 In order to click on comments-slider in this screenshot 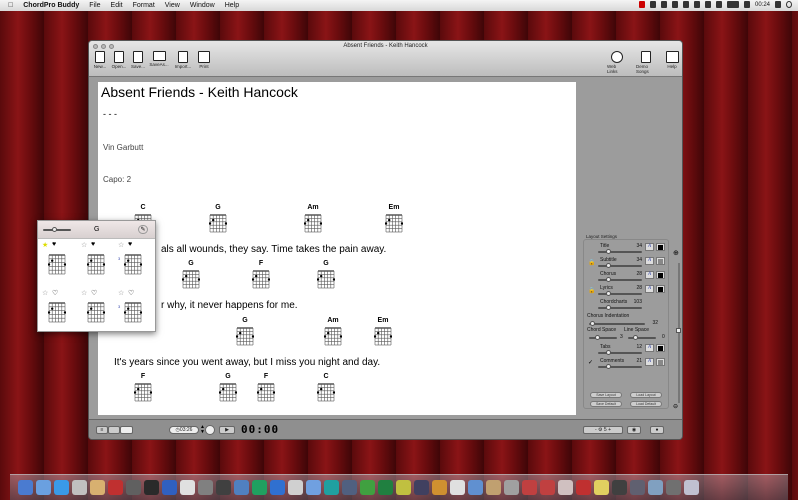, I will do `click(620, 366)`.